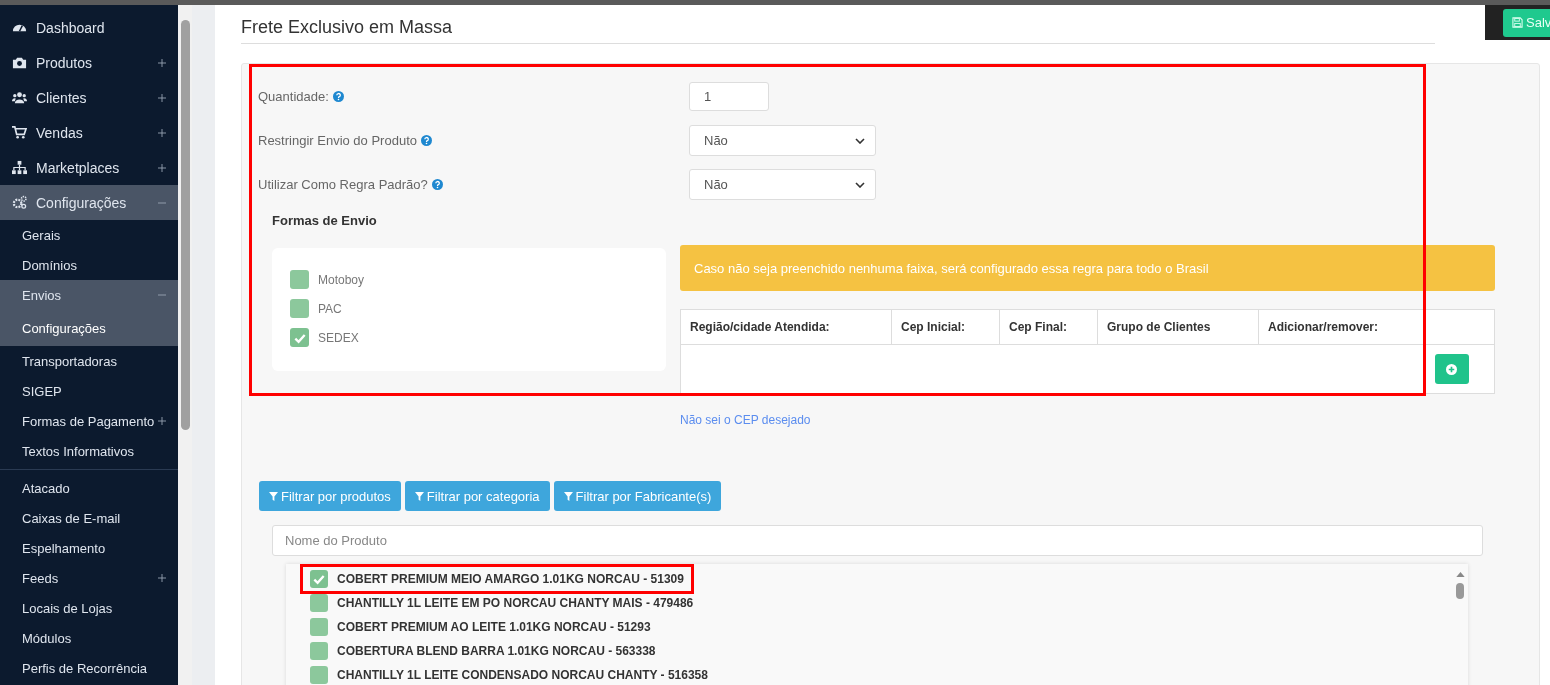  Describe the element at coordinates (89, 638) in the screenshot. I see `sidebar-item: Módulos` at that location.